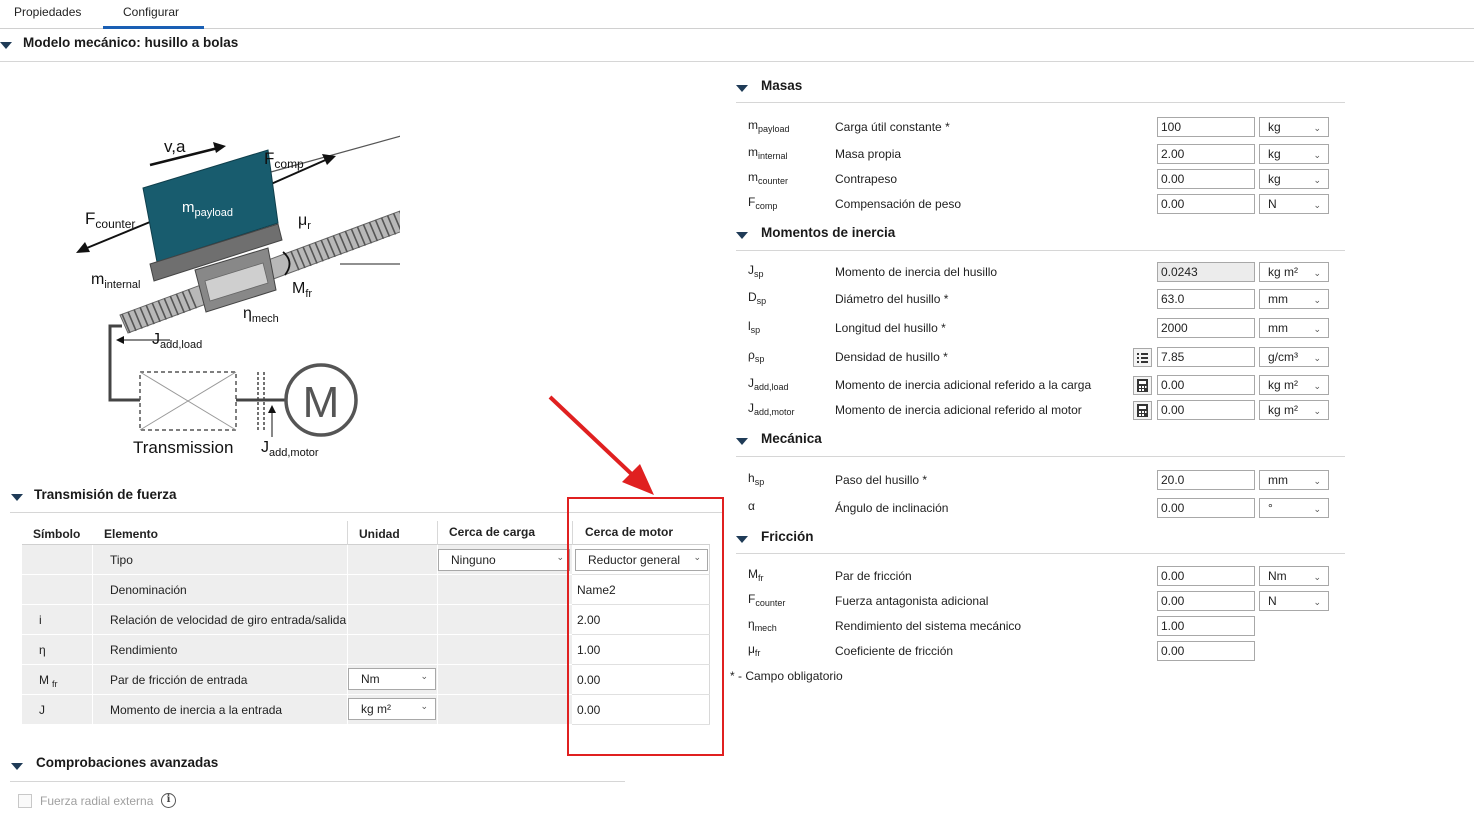  What do you see at coordinates (1142, 357) in the screenshot?
I see `list-icon` at bounding box center [1142, 357].